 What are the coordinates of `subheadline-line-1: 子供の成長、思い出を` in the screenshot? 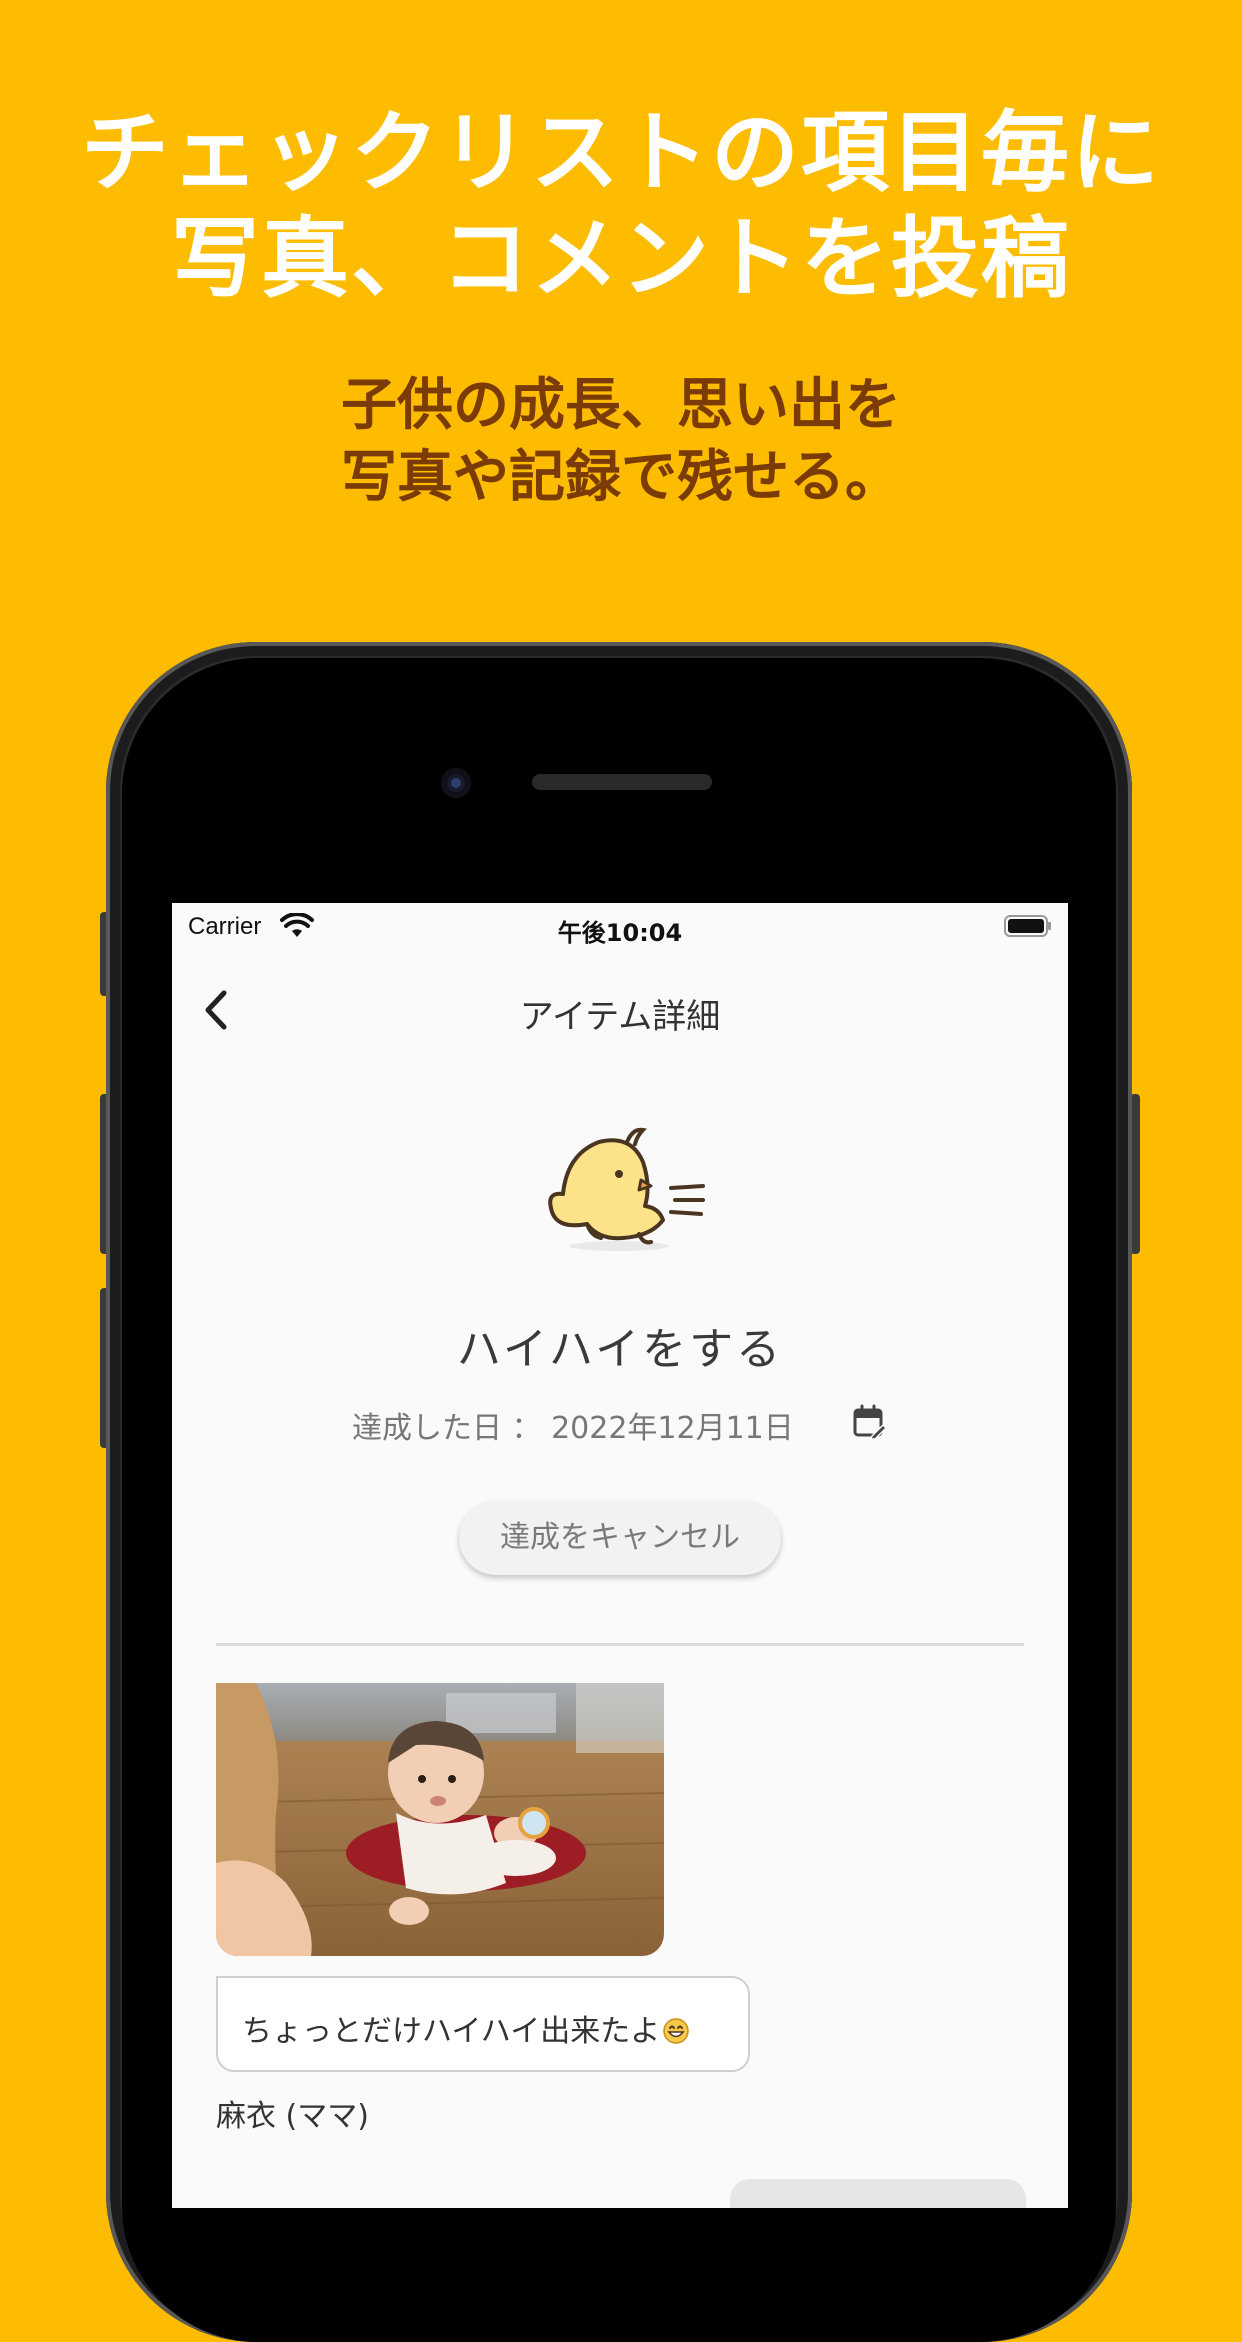 It's located at (621, 405).